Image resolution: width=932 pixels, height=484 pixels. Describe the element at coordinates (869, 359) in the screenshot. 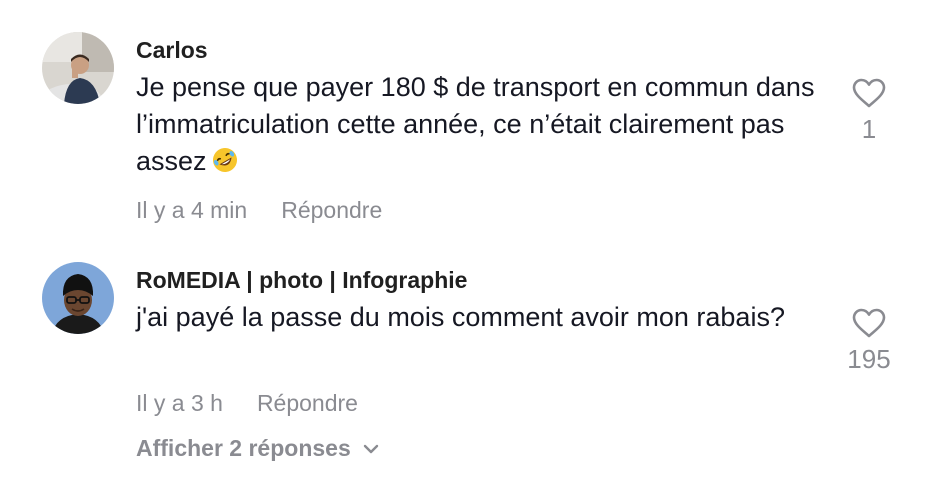

I see `like-count: 195` at that location.